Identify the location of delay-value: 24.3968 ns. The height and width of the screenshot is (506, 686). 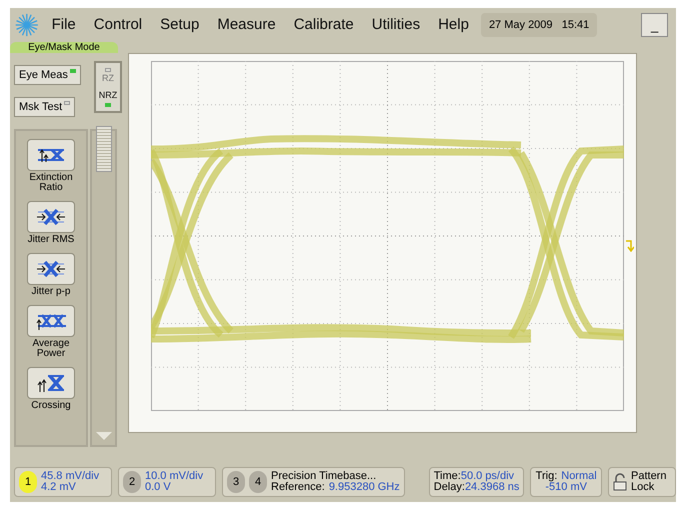
(492, 487).